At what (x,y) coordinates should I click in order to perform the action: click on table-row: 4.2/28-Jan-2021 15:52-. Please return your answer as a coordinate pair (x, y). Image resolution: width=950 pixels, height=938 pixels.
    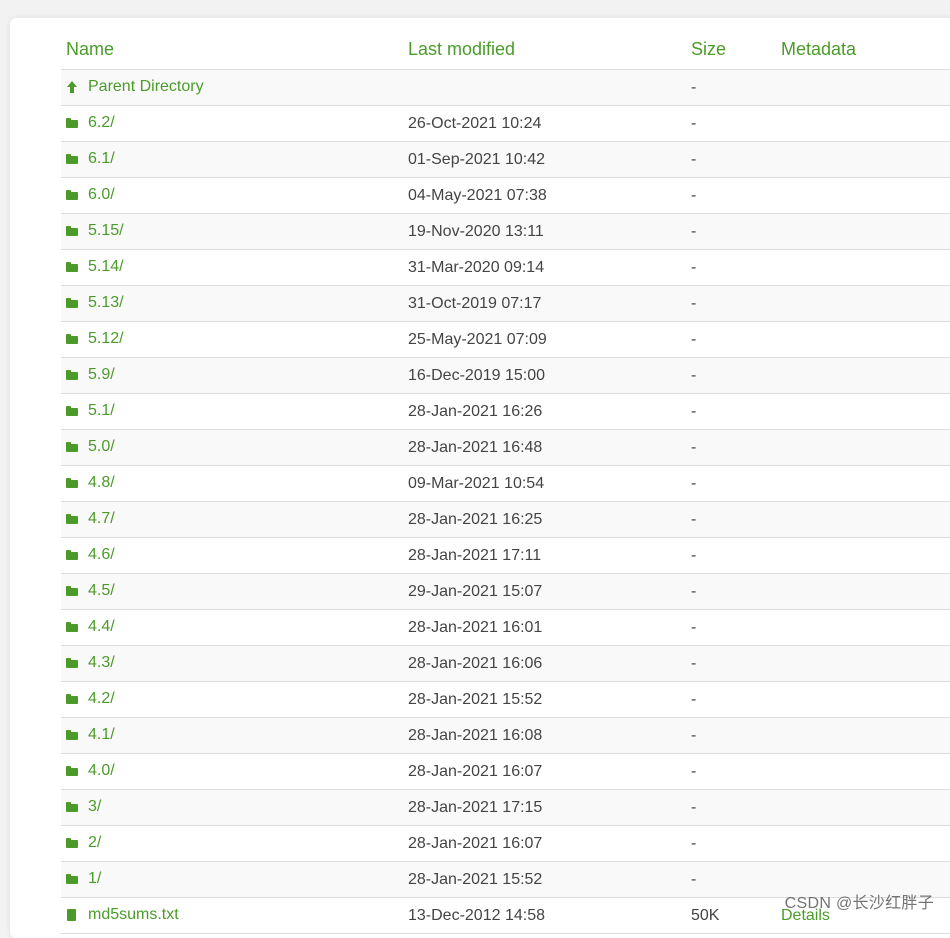
    Looking at the image, I should click on (505, 700).